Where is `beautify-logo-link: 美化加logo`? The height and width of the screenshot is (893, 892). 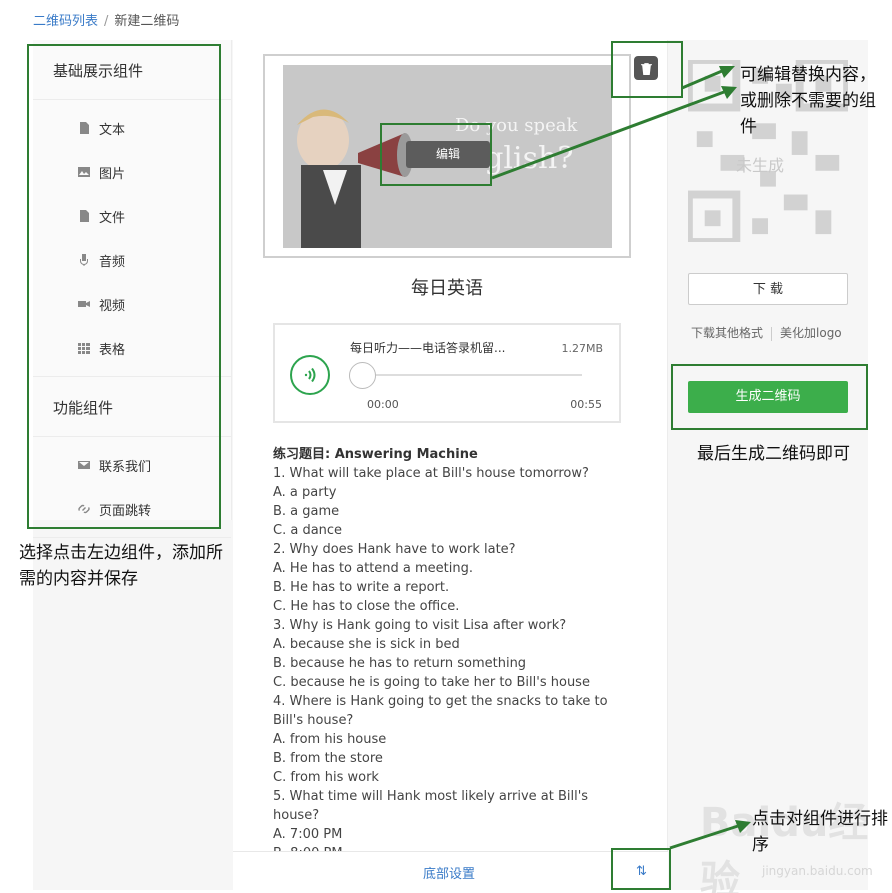
beautify-logo-link: 美化加logo is located at coordinates (811, 333).